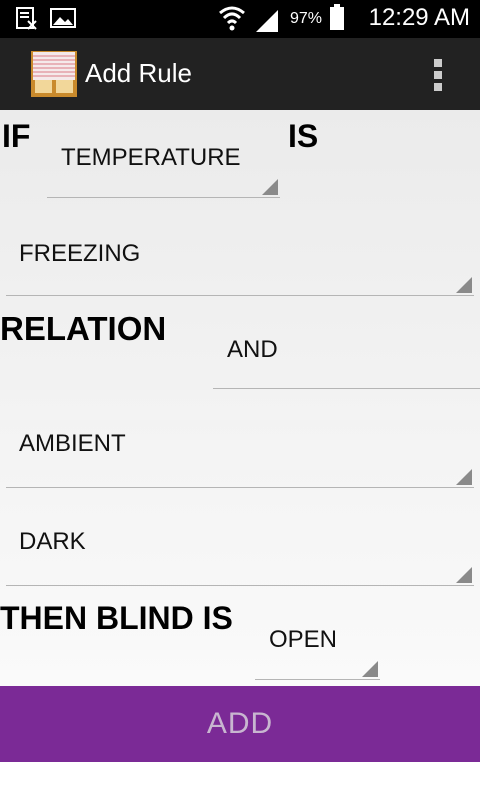 The width and height of the screenshot is (480, 800). Describe the element at coordinates (63, 18) in the screenshot. I see `image-icon` at that location.